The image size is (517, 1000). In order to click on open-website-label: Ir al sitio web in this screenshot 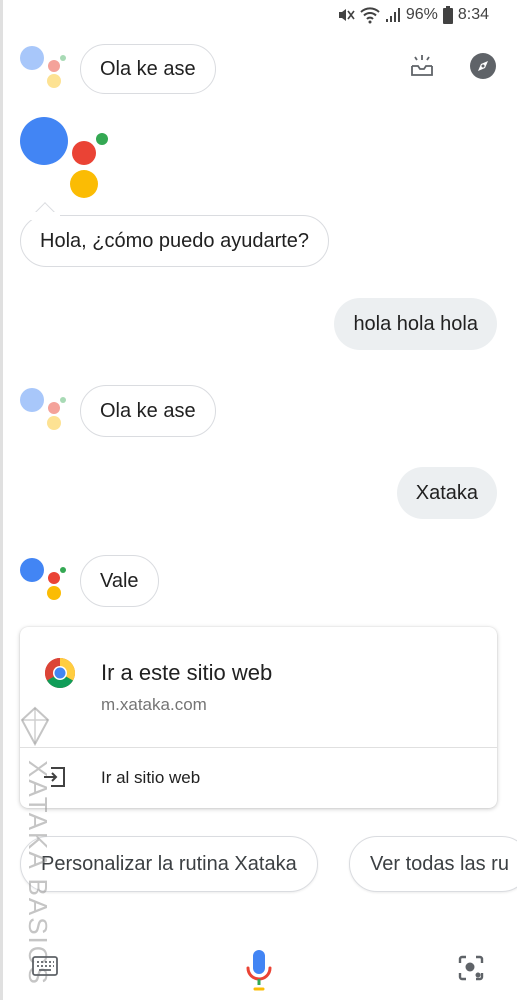, I will do `click(151, 777)`.